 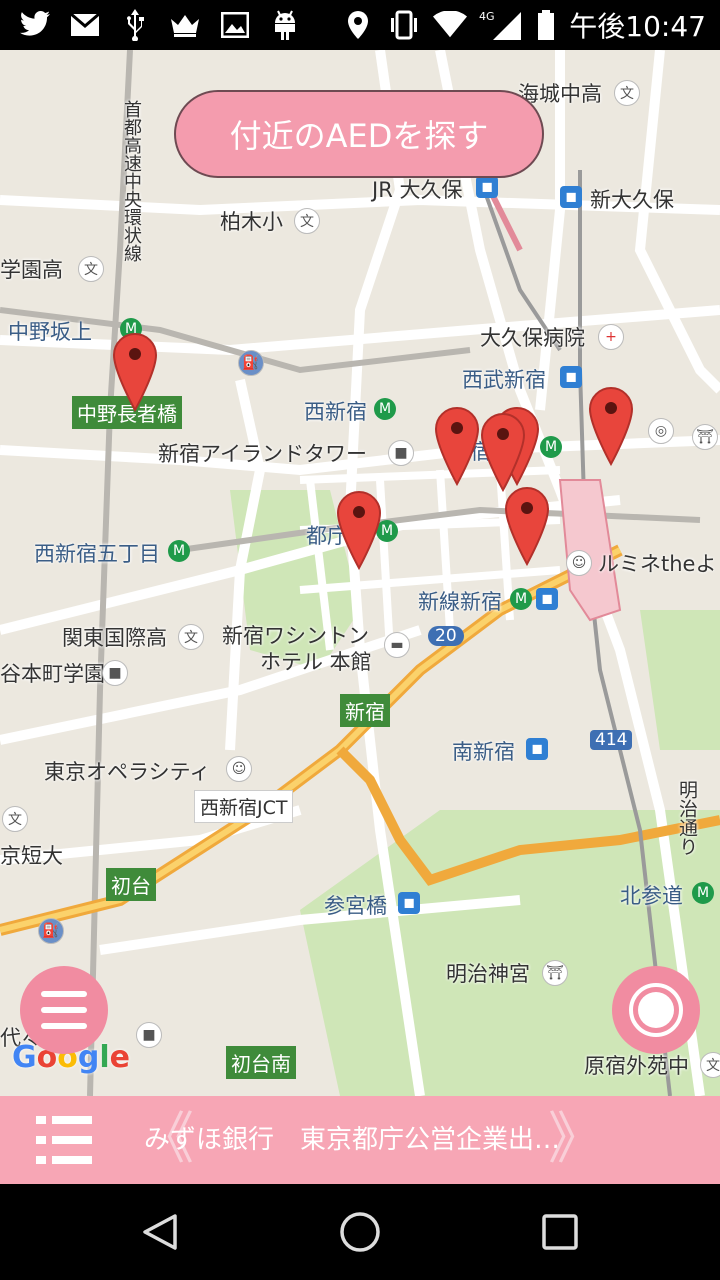 What do you see at coordinates (657, 564) in the screenshot?
I see `map-label-lumine: ルミネtheよ` at bounding box center [657, 564].